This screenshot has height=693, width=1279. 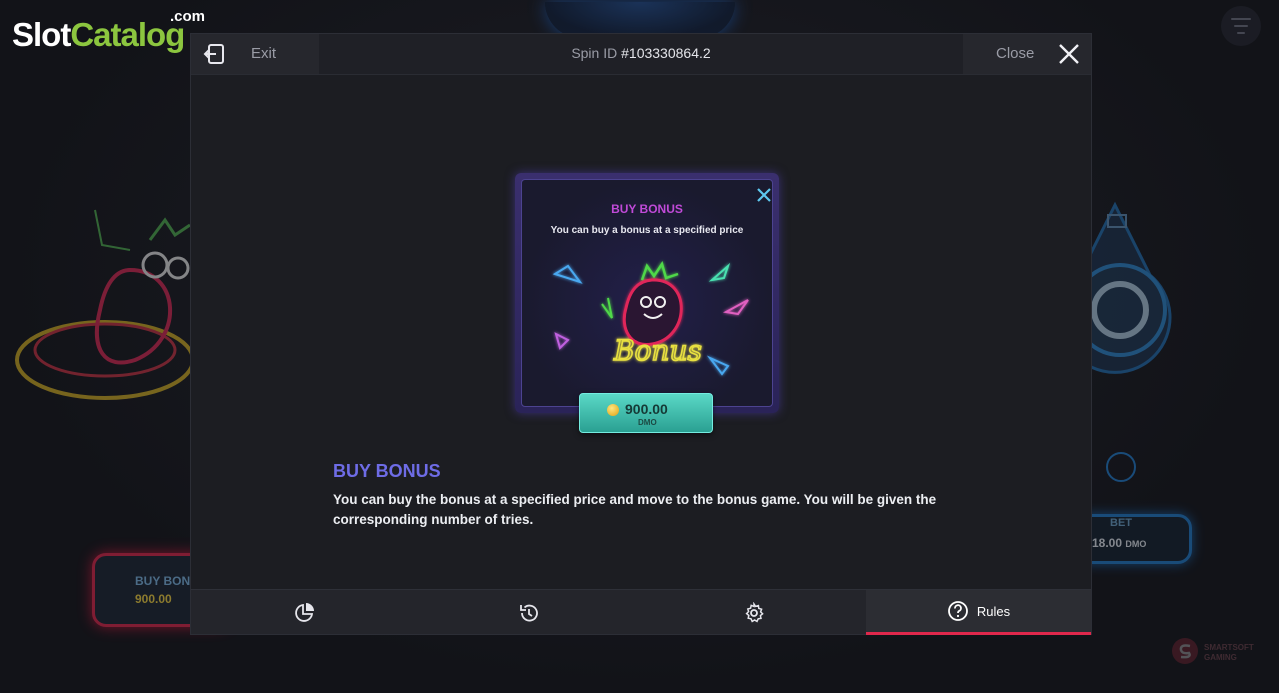 I want to click on tab-rules-label: Rules, so click(x=993, y=611).